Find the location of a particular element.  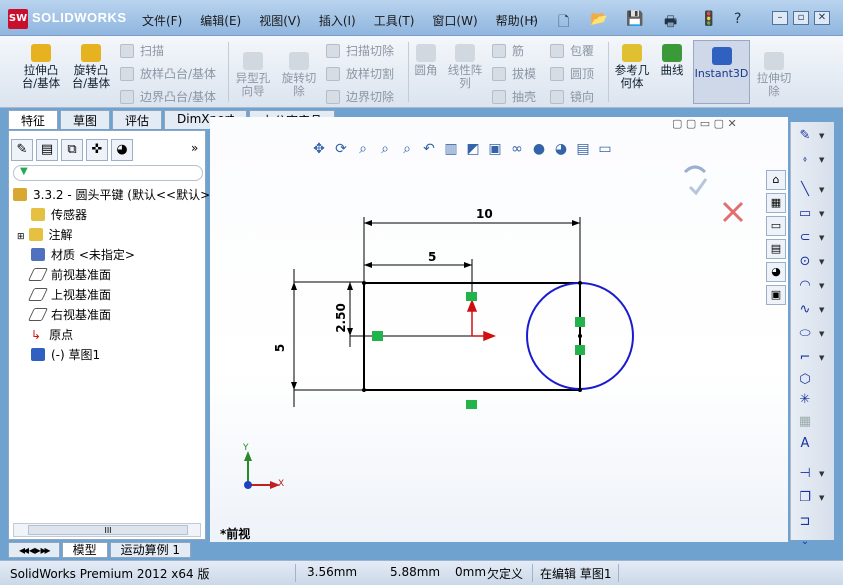

open-file-icon: 📂 is located at coordinates (598, 19).